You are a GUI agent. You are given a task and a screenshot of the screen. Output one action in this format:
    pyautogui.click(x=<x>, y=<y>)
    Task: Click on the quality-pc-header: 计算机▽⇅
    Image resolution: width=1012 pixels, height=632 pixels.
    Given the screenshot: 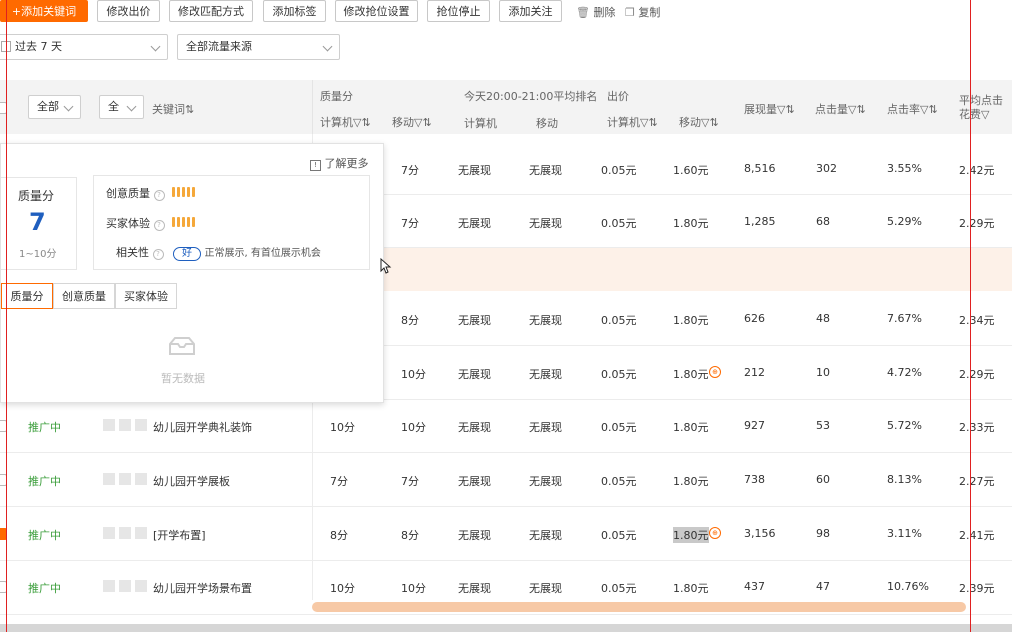 What is the action you would take?
    pyautogui.click(x=345, y=122)
    